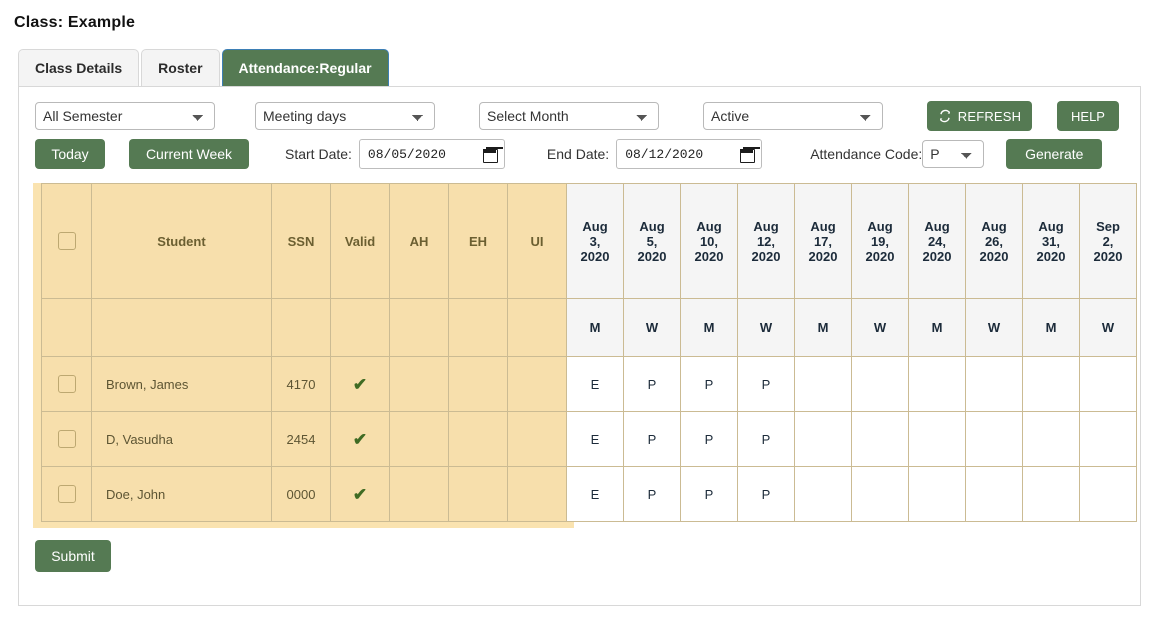  What do you see at coordinates (181, 327) in the screenshot?
I see `weekday-spacer-student` at bounding box center [181, 327].